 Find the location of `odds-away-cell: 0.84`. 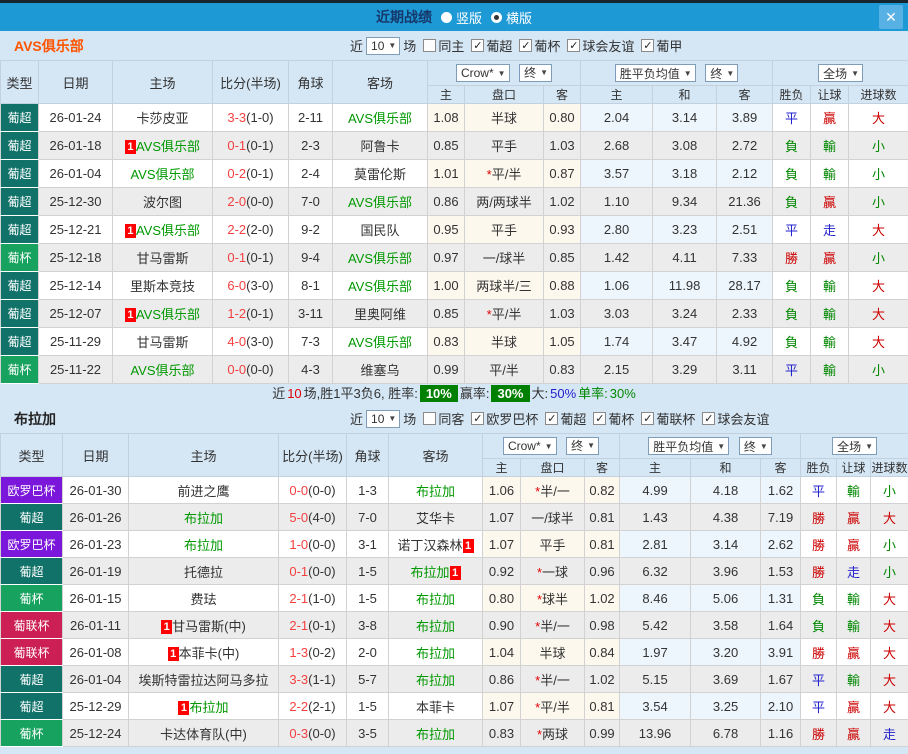

odds-away-cell: 0.84 is located at coordinates (602, 652).